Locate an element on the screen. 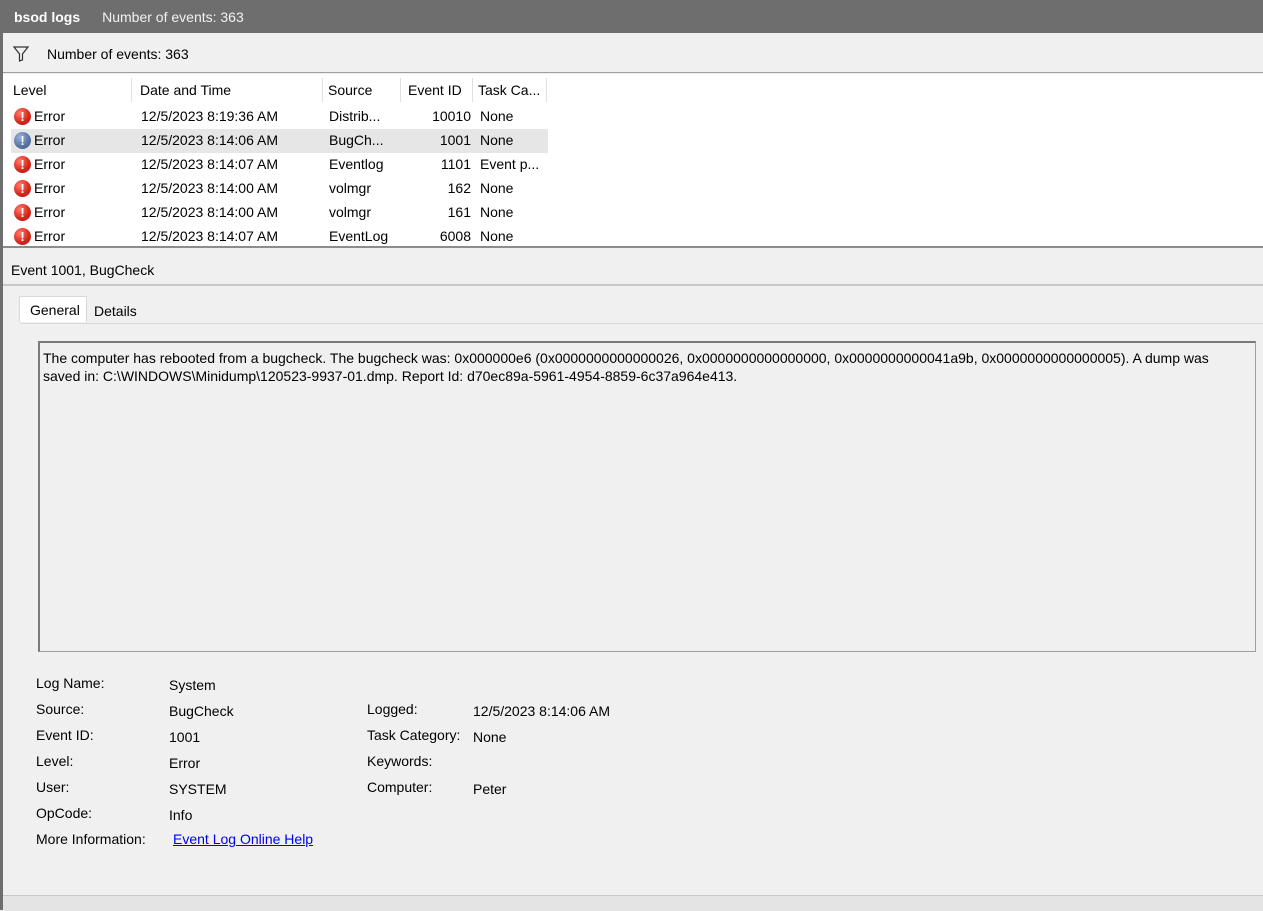 Image resolution: width=1263 pixels, height=911 pixels. opcode-value: Info is located at coordinates (181, 815).